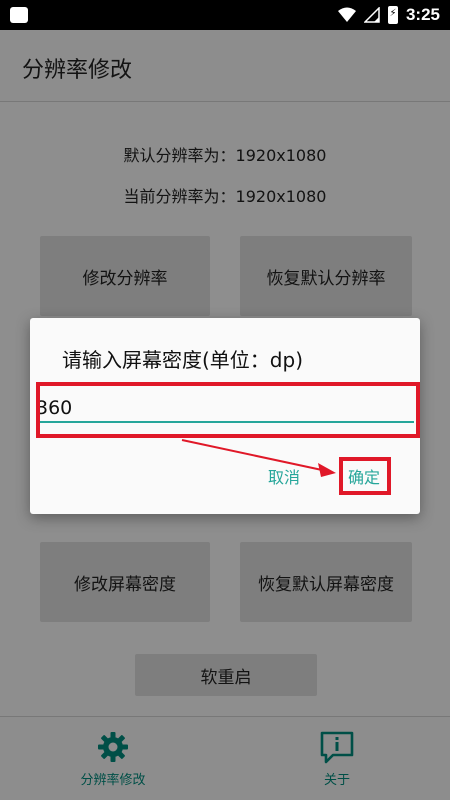  What do you see at coordinates (392, 15) in the screenshot?
I see `battery-charging-icon` at bounding box center [392, 15].